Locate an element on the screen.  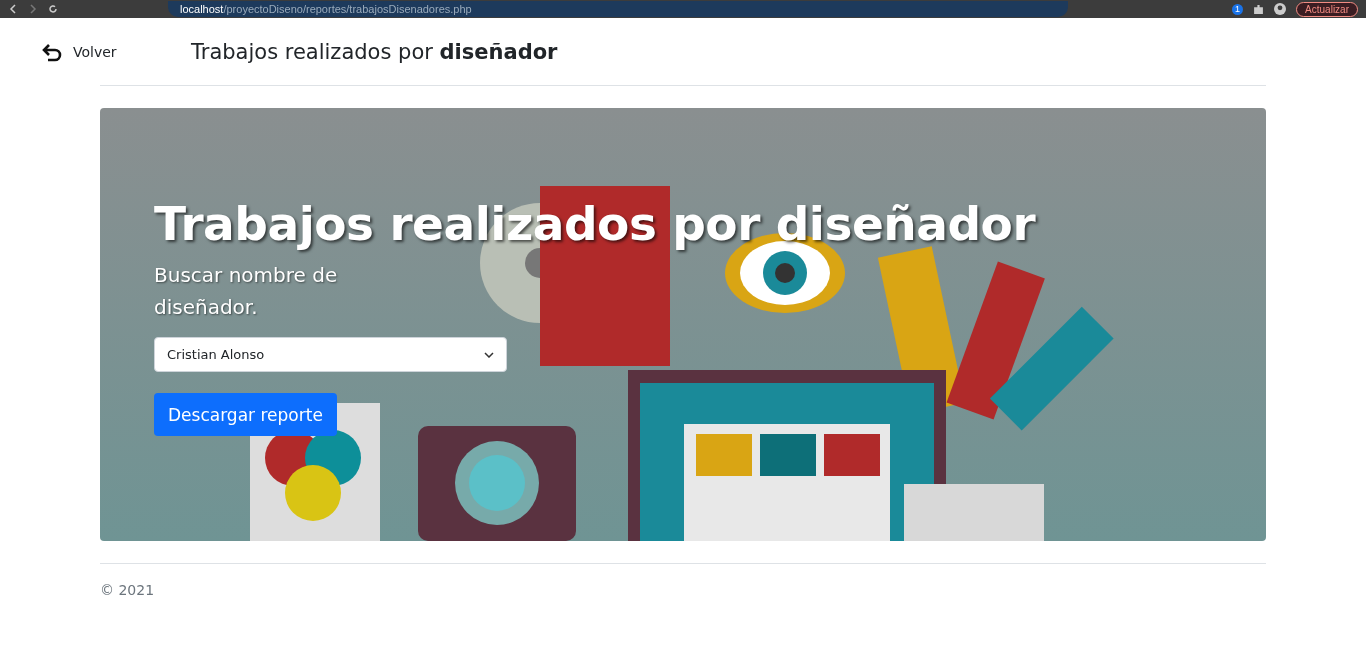
search-instruction: Buscar nombre de diseñador. is located at coordinates (246, 291).